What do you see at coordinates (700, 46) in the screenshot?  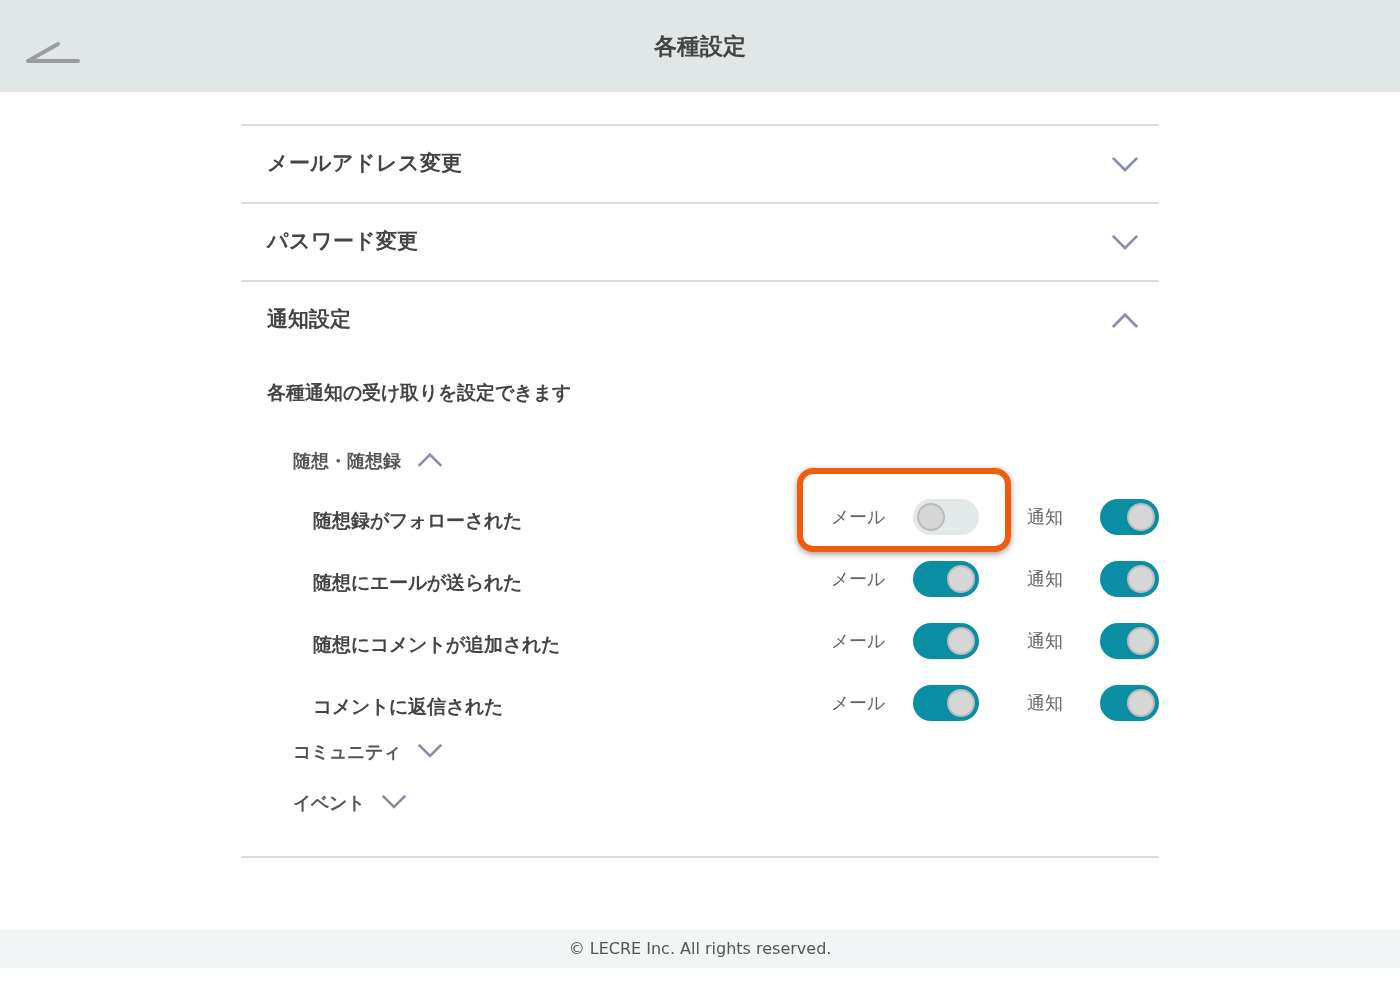 I see `page-title: 各種設定` at bounding box center [700, 46].